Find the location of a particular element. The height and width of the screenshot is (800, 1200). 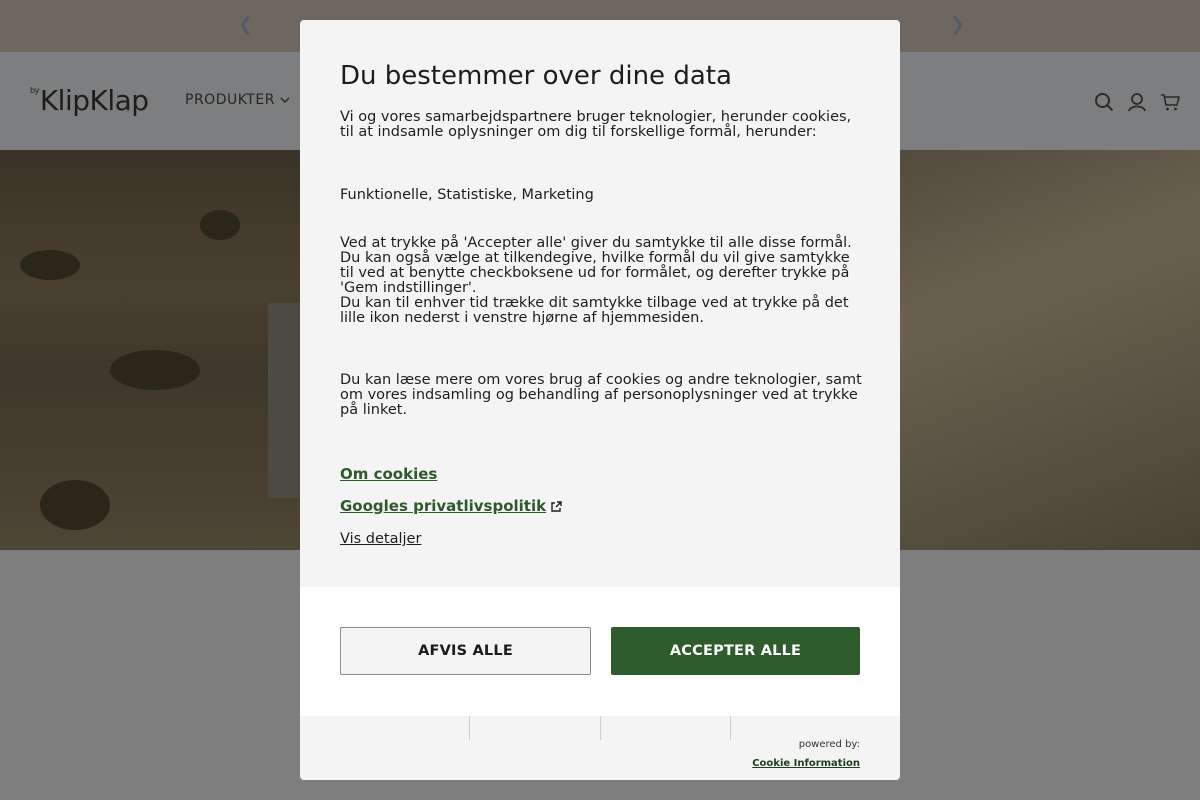

google-link-row: Googles privatlivspolitik is located at coordinates (602, 508).